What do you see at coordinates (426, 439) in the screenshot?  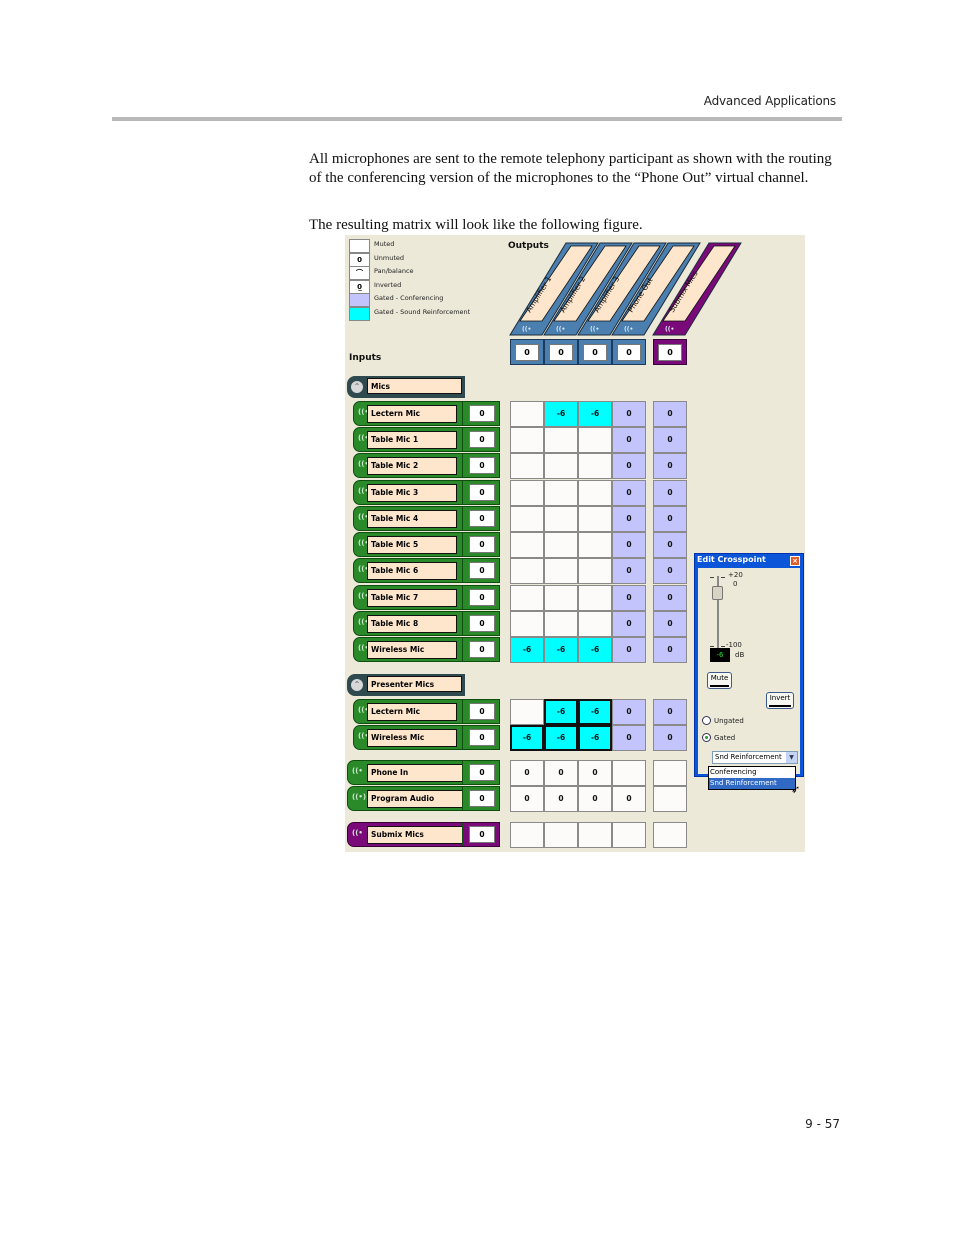 I see `input-row: ((• Table Mic 10` at bounding box center [426, 439].